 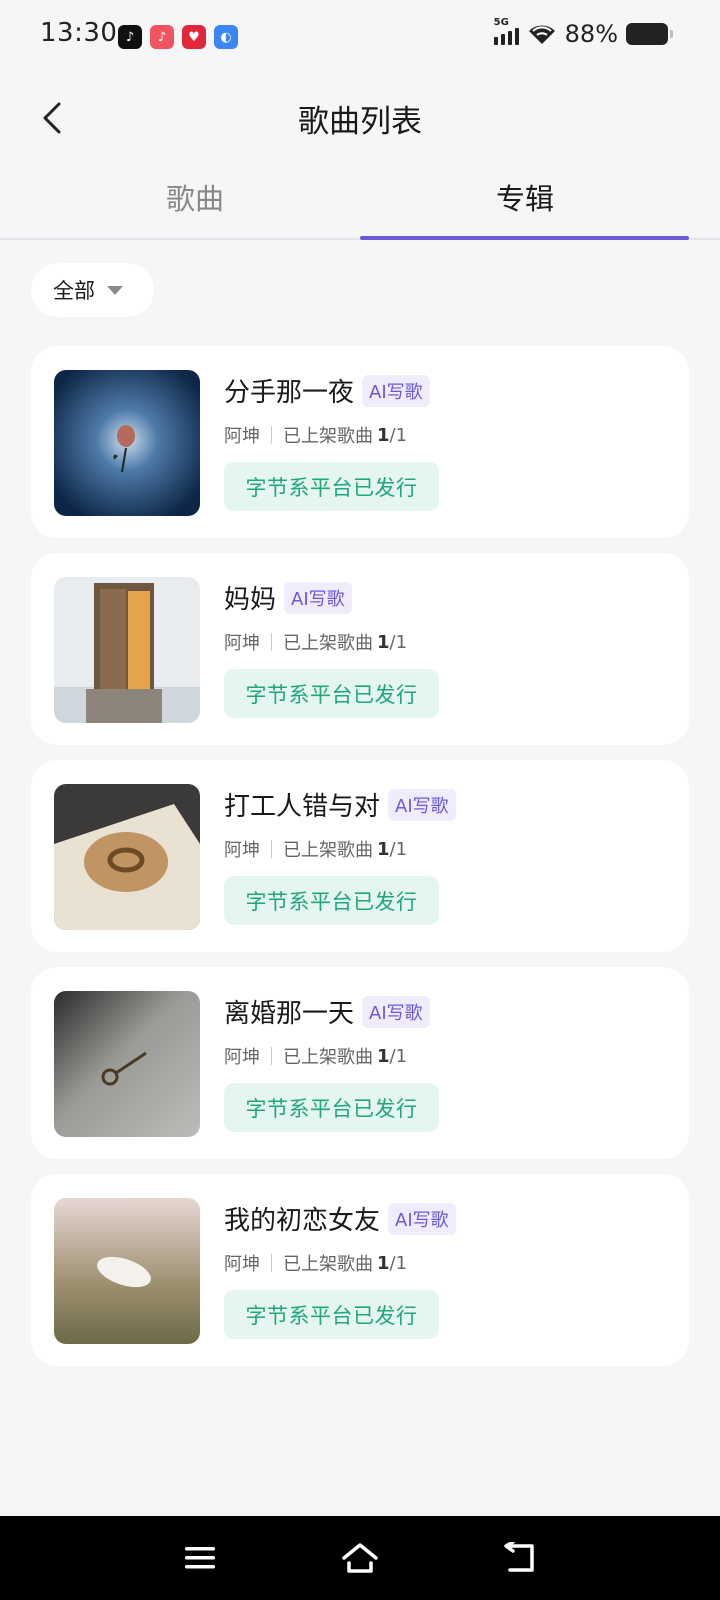 What do you see at coordinates (79, 33) in the screenshot?
I see `status-time: 13:30` at bounding box center [79, 33].